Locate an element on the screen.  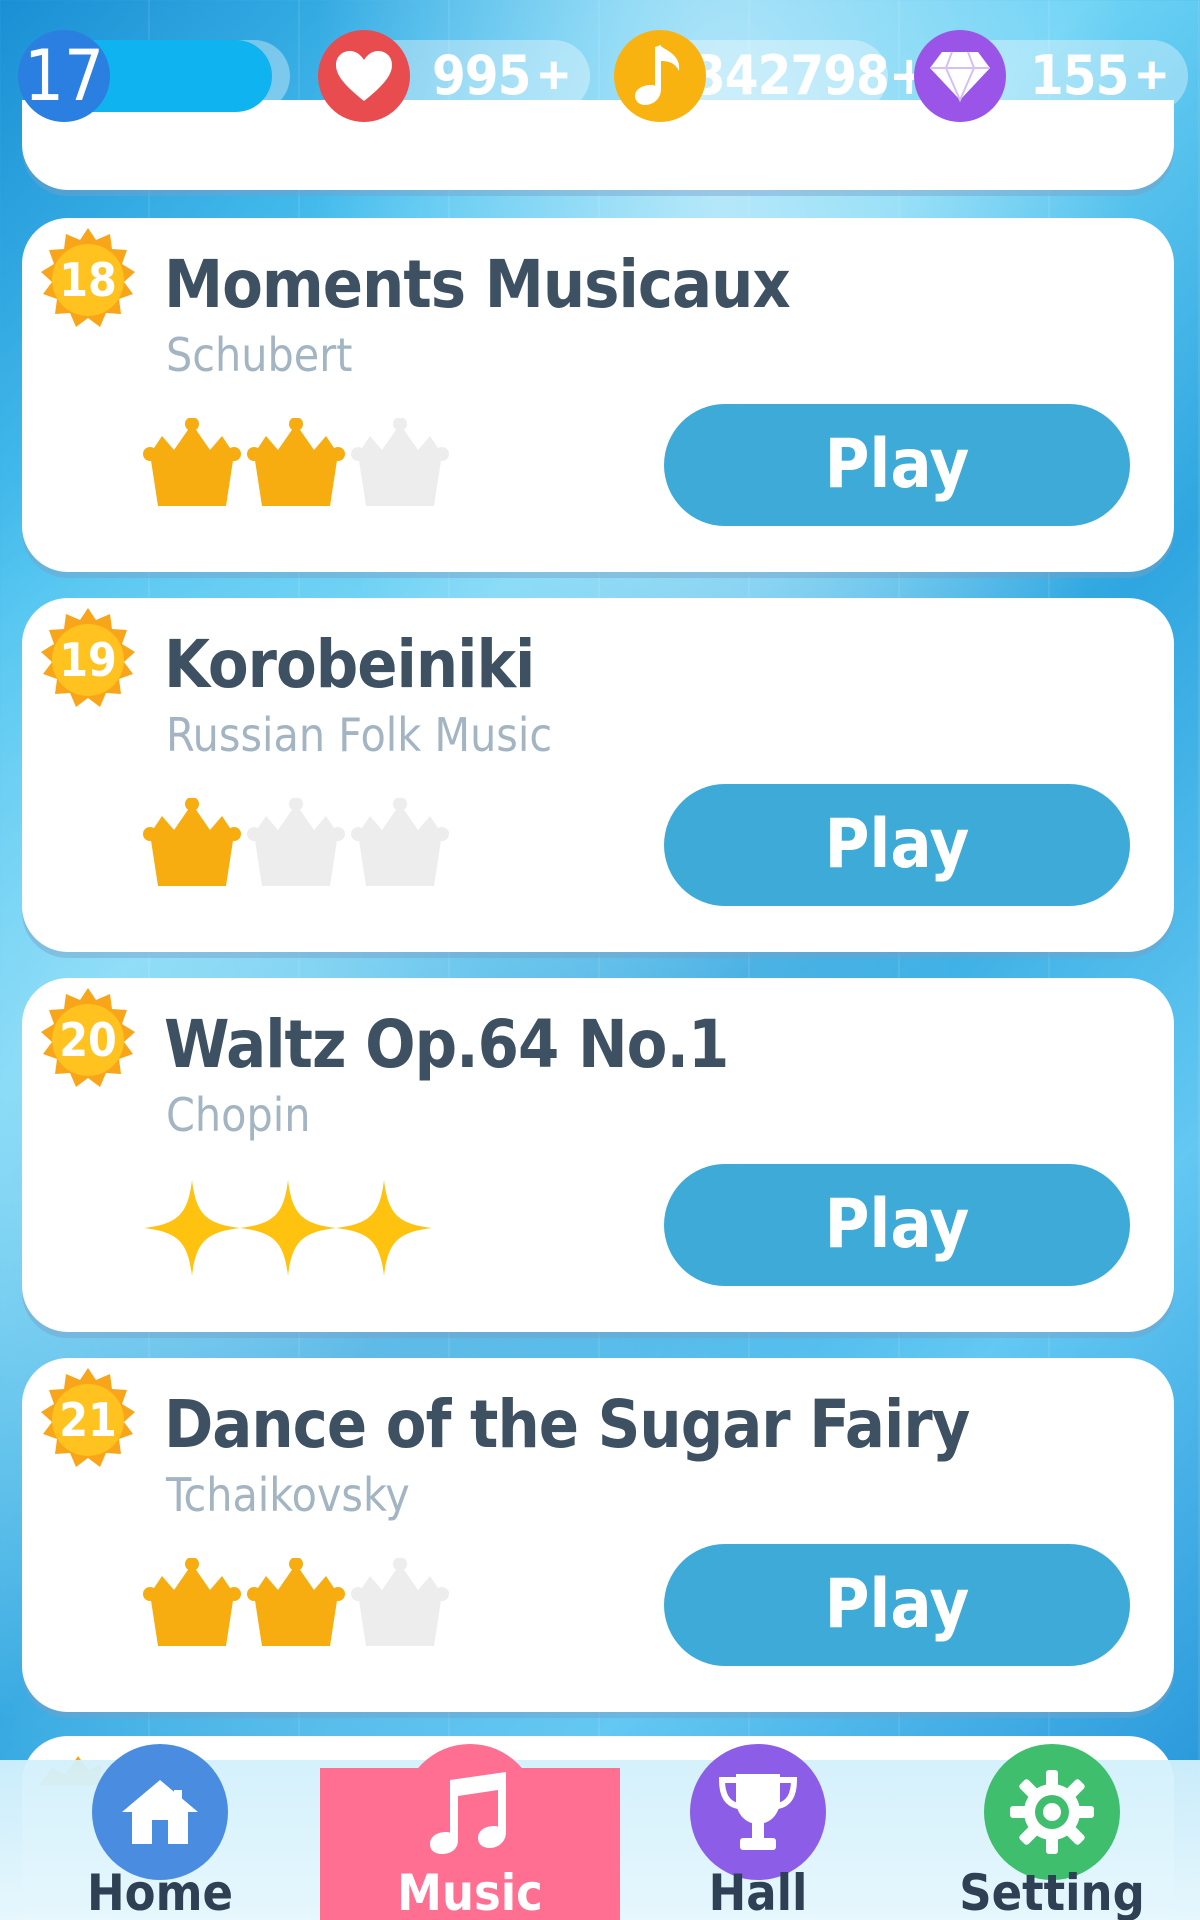
bottom-nav: Home Music Hall Setting is located at coordinates (600, 1832).